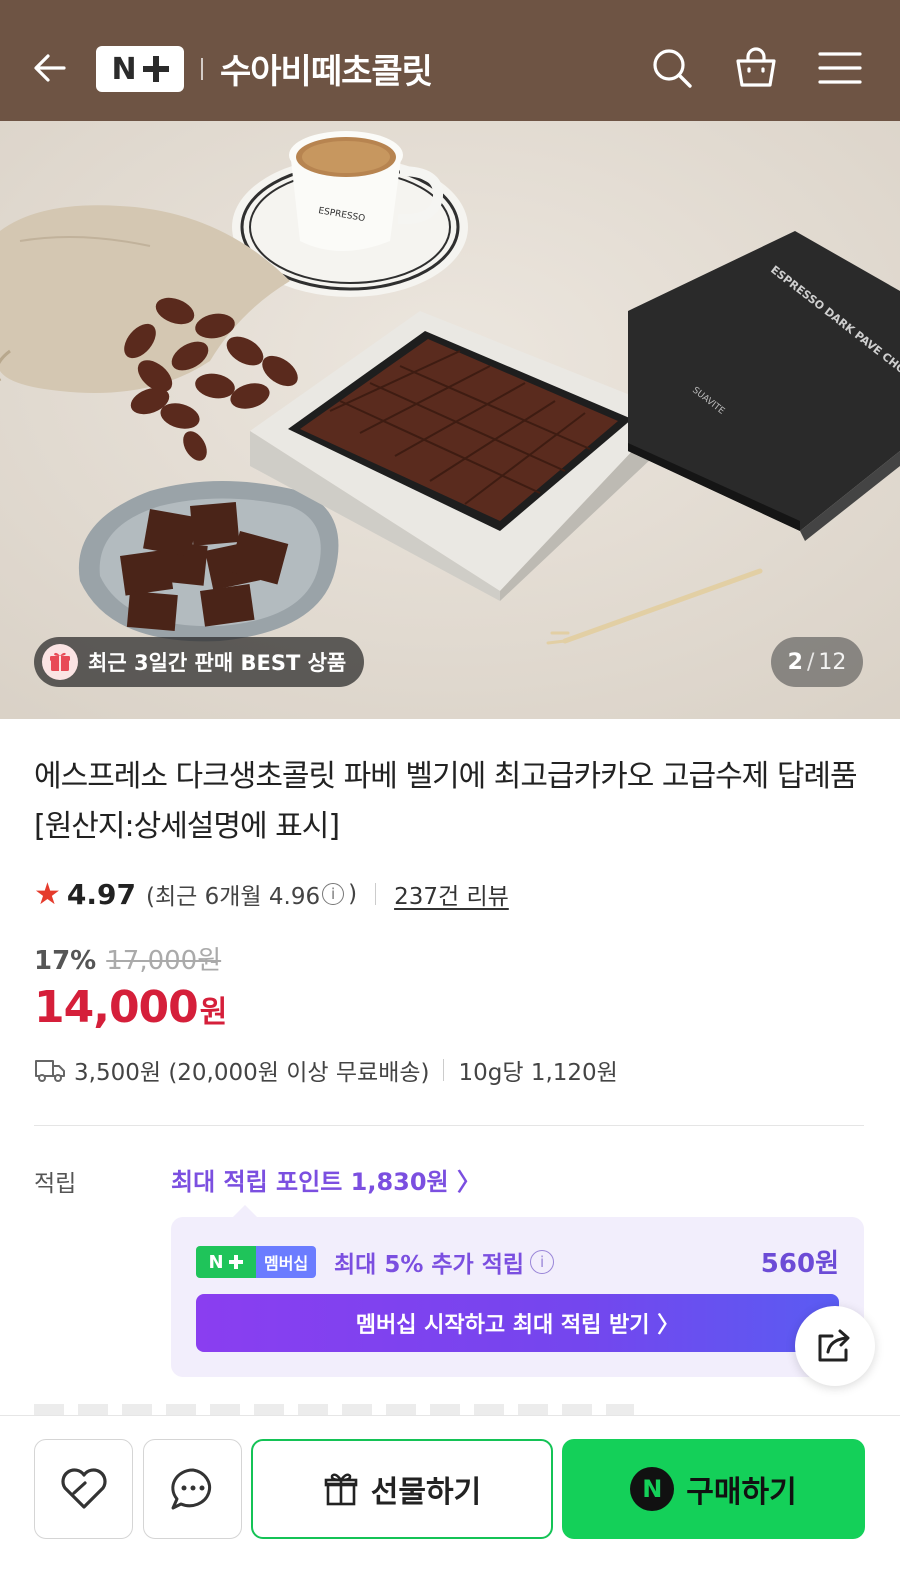 Image resolution: width=900 pixels, height=1572 pixels. Describe the element at coordinates (426, 1492) in the screenshot. I see `gift-button-label: 선물하기` at that location.